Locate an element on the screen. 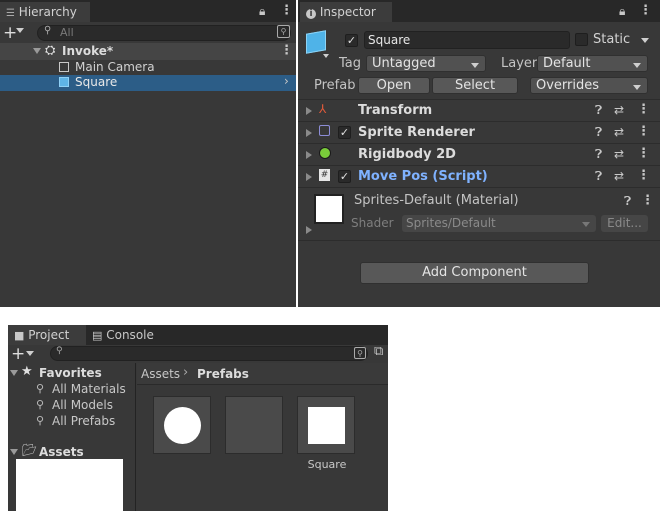 Image resolution: width=667 pixels, height=532 pixels. search-placeholder: All is located at coordinates (67, 32).